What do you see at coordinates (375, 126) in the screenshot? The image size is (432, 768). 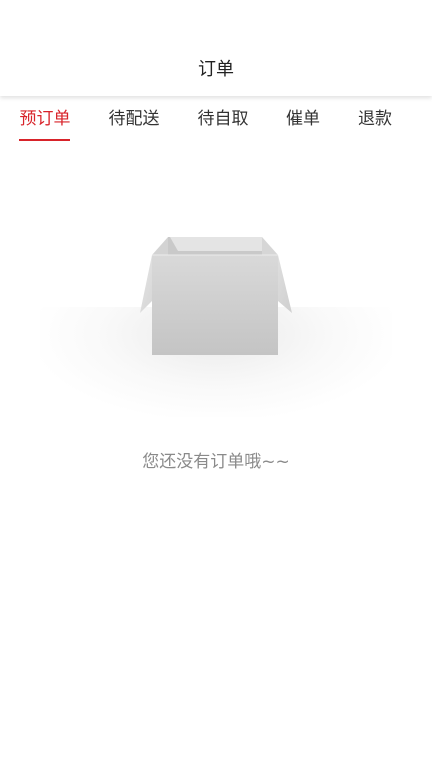 I see `tab-refund: 退款` at bounding box center [375, 126].